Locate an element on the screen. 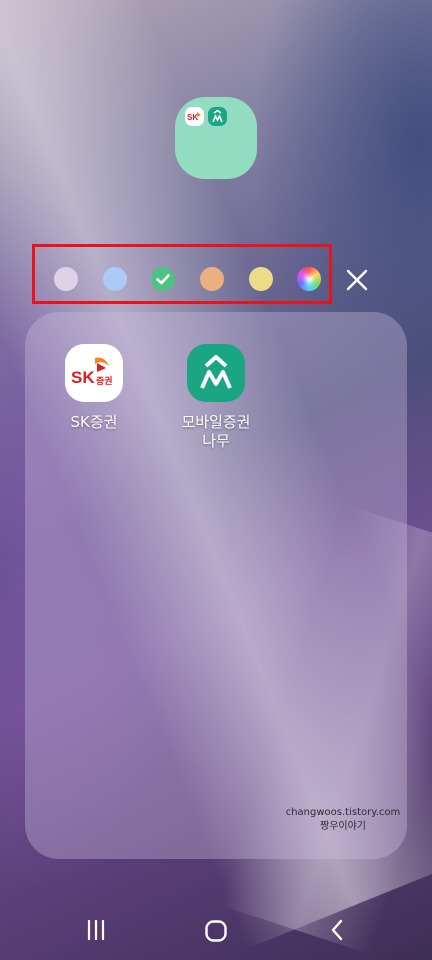 The height and width of the screenshot is (960, 432). color-swatch-blue is located at coordinates (115, 279).